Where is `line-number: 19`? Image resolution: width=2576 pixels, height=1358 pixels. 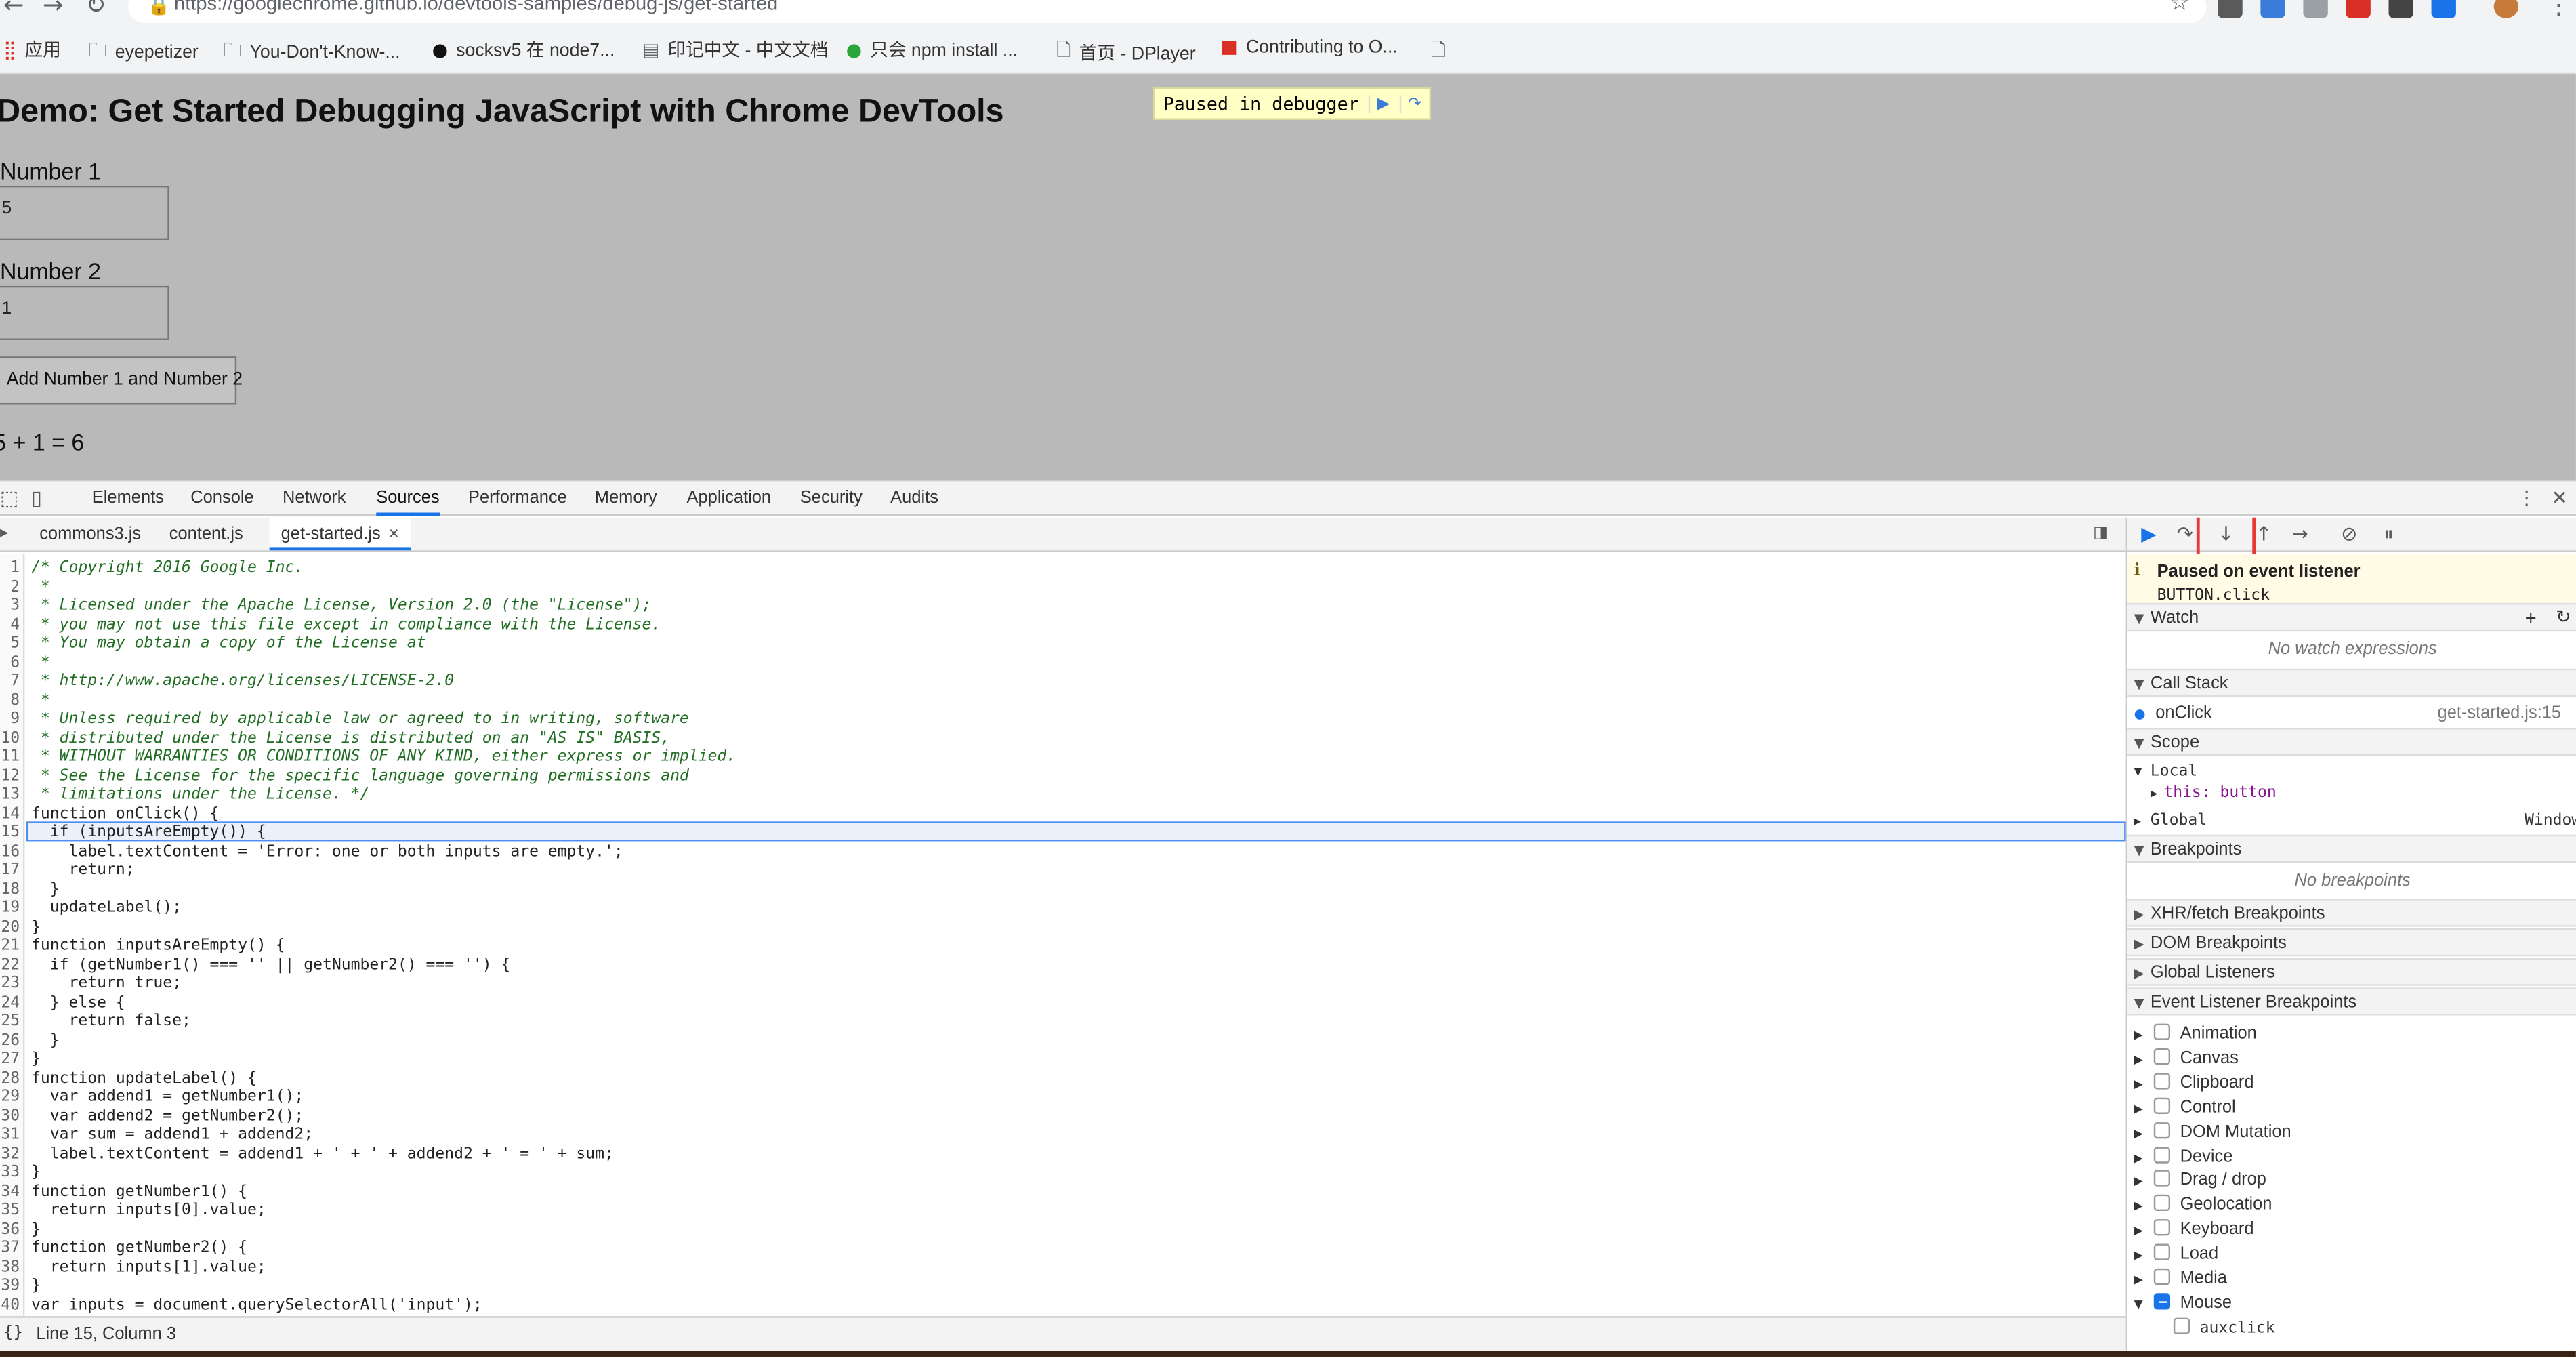 line-number: 19 is located at coordinates (10, 909).